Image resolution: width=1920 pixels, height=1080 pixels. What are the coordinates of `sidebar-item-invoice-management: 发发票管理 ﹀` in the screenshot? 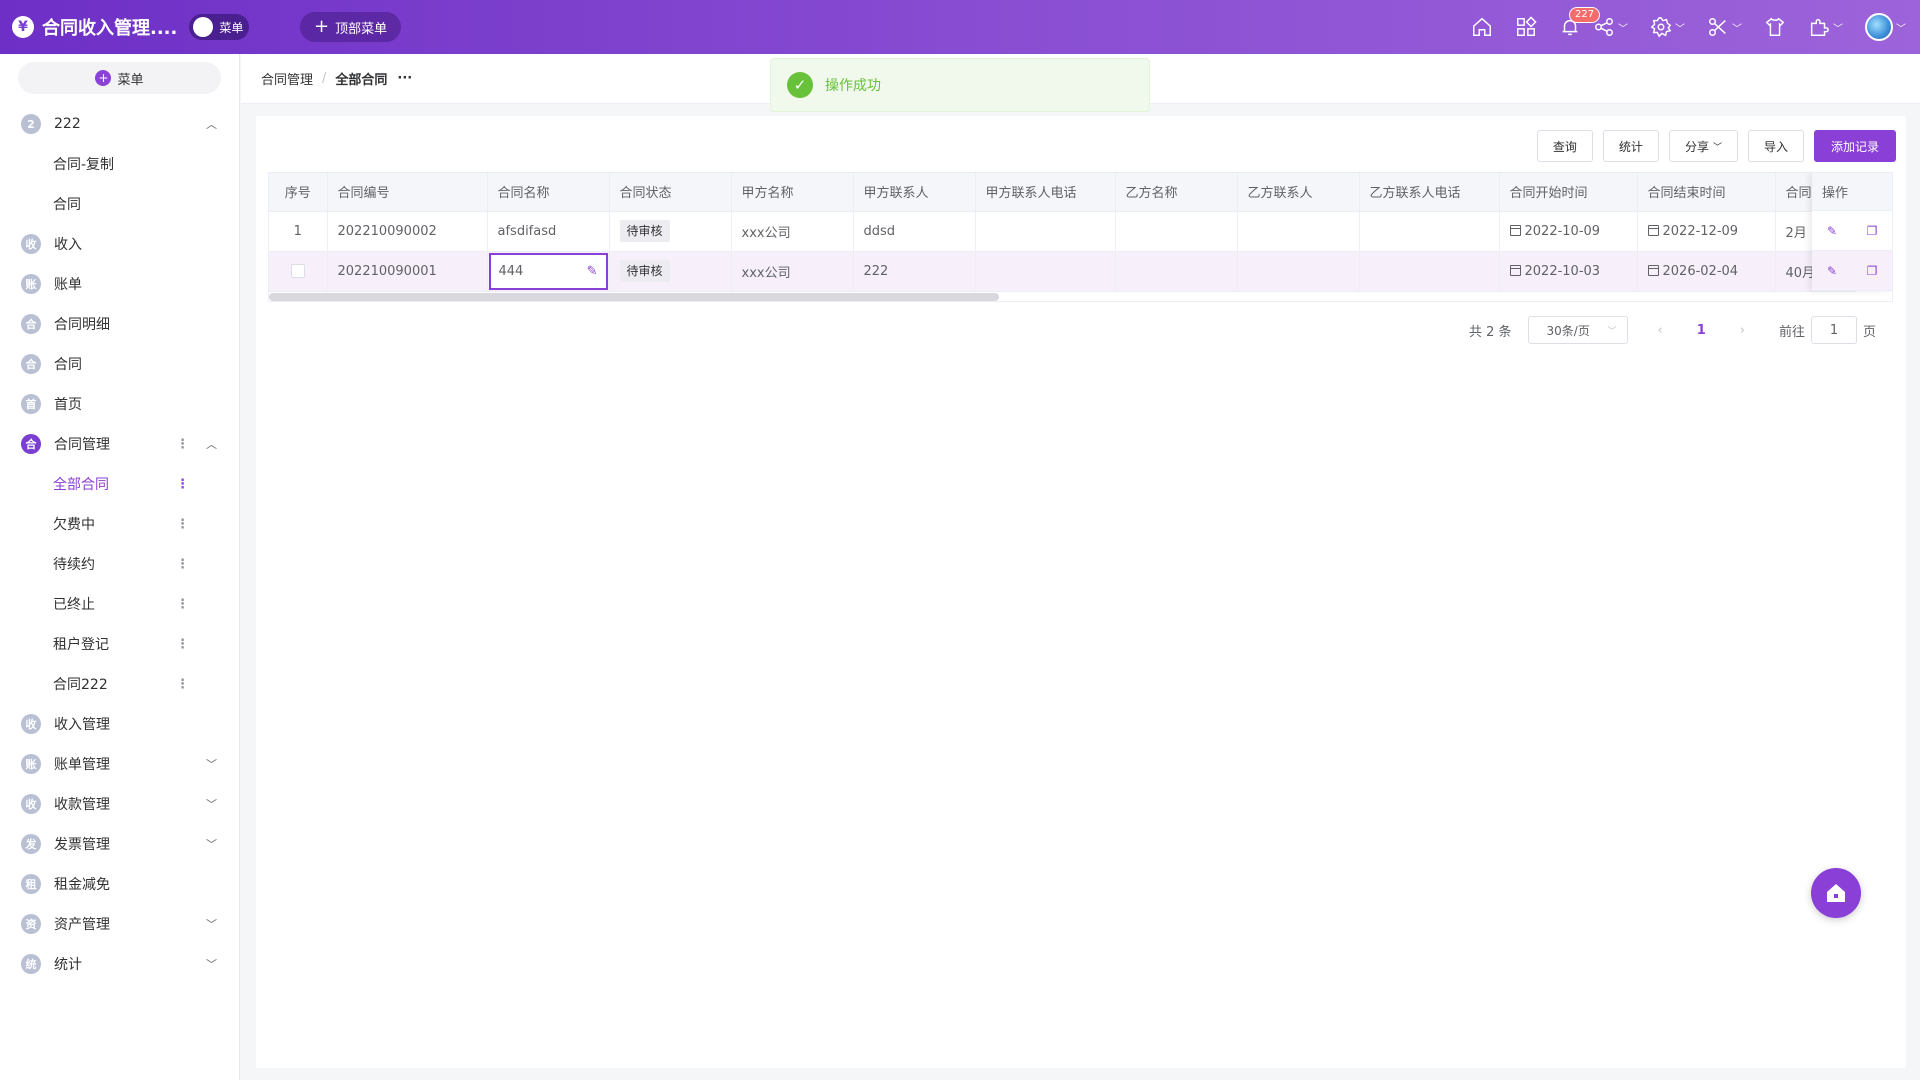 It's located at (119, 844).